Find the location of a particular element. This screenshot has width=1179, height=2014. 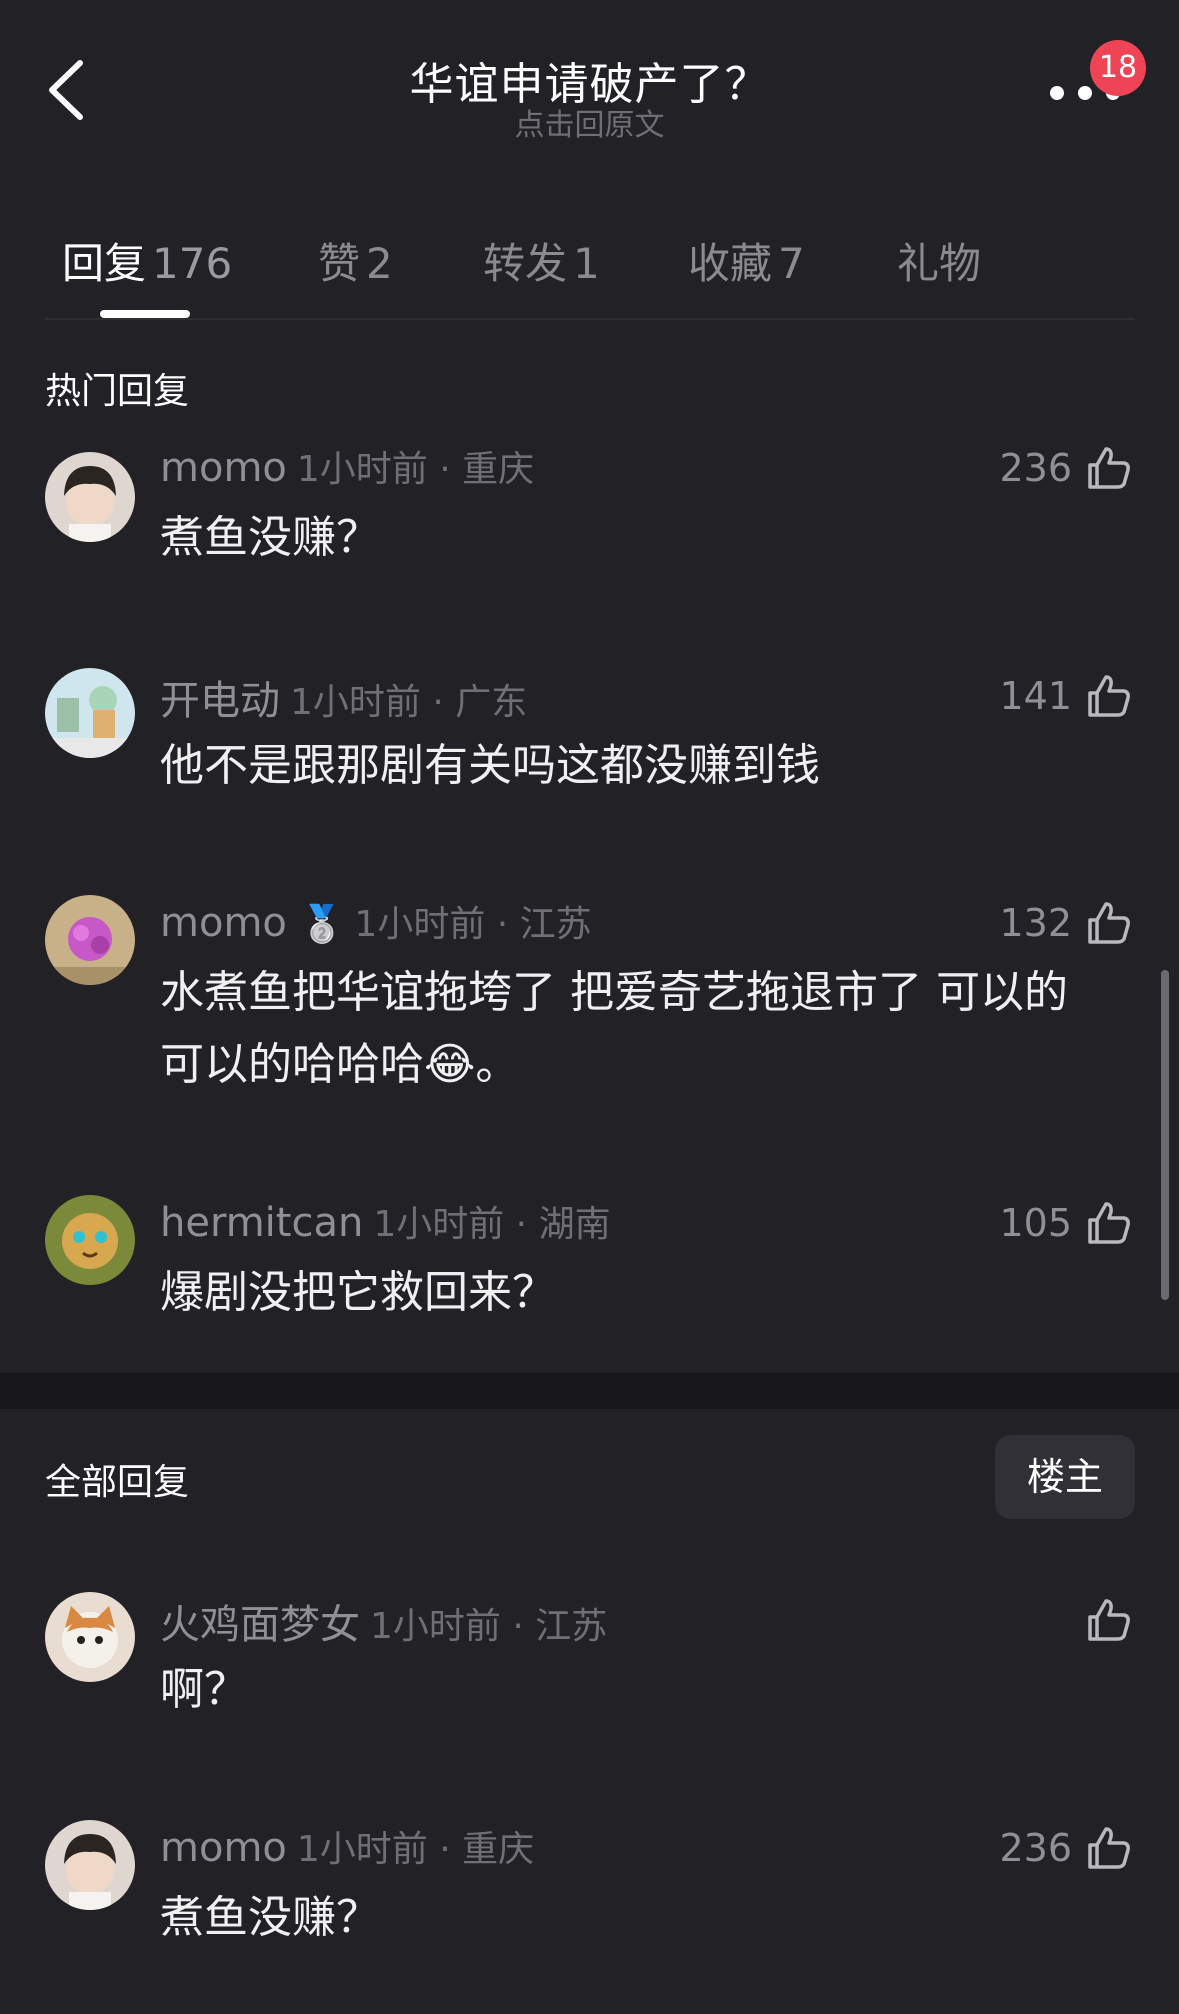

tab-label: 收藏 is located at coordinates (730, 263).